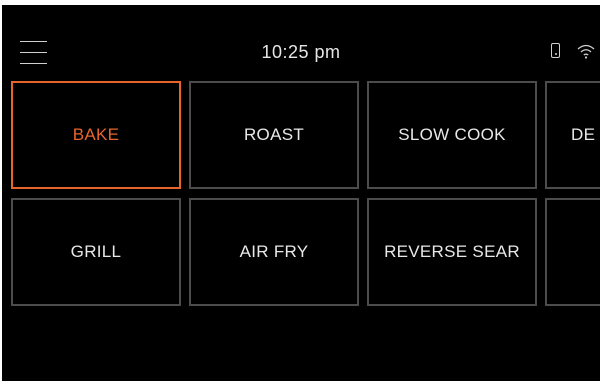  I want to click on mode-tile-partial-de: DE, so click(572, 135).